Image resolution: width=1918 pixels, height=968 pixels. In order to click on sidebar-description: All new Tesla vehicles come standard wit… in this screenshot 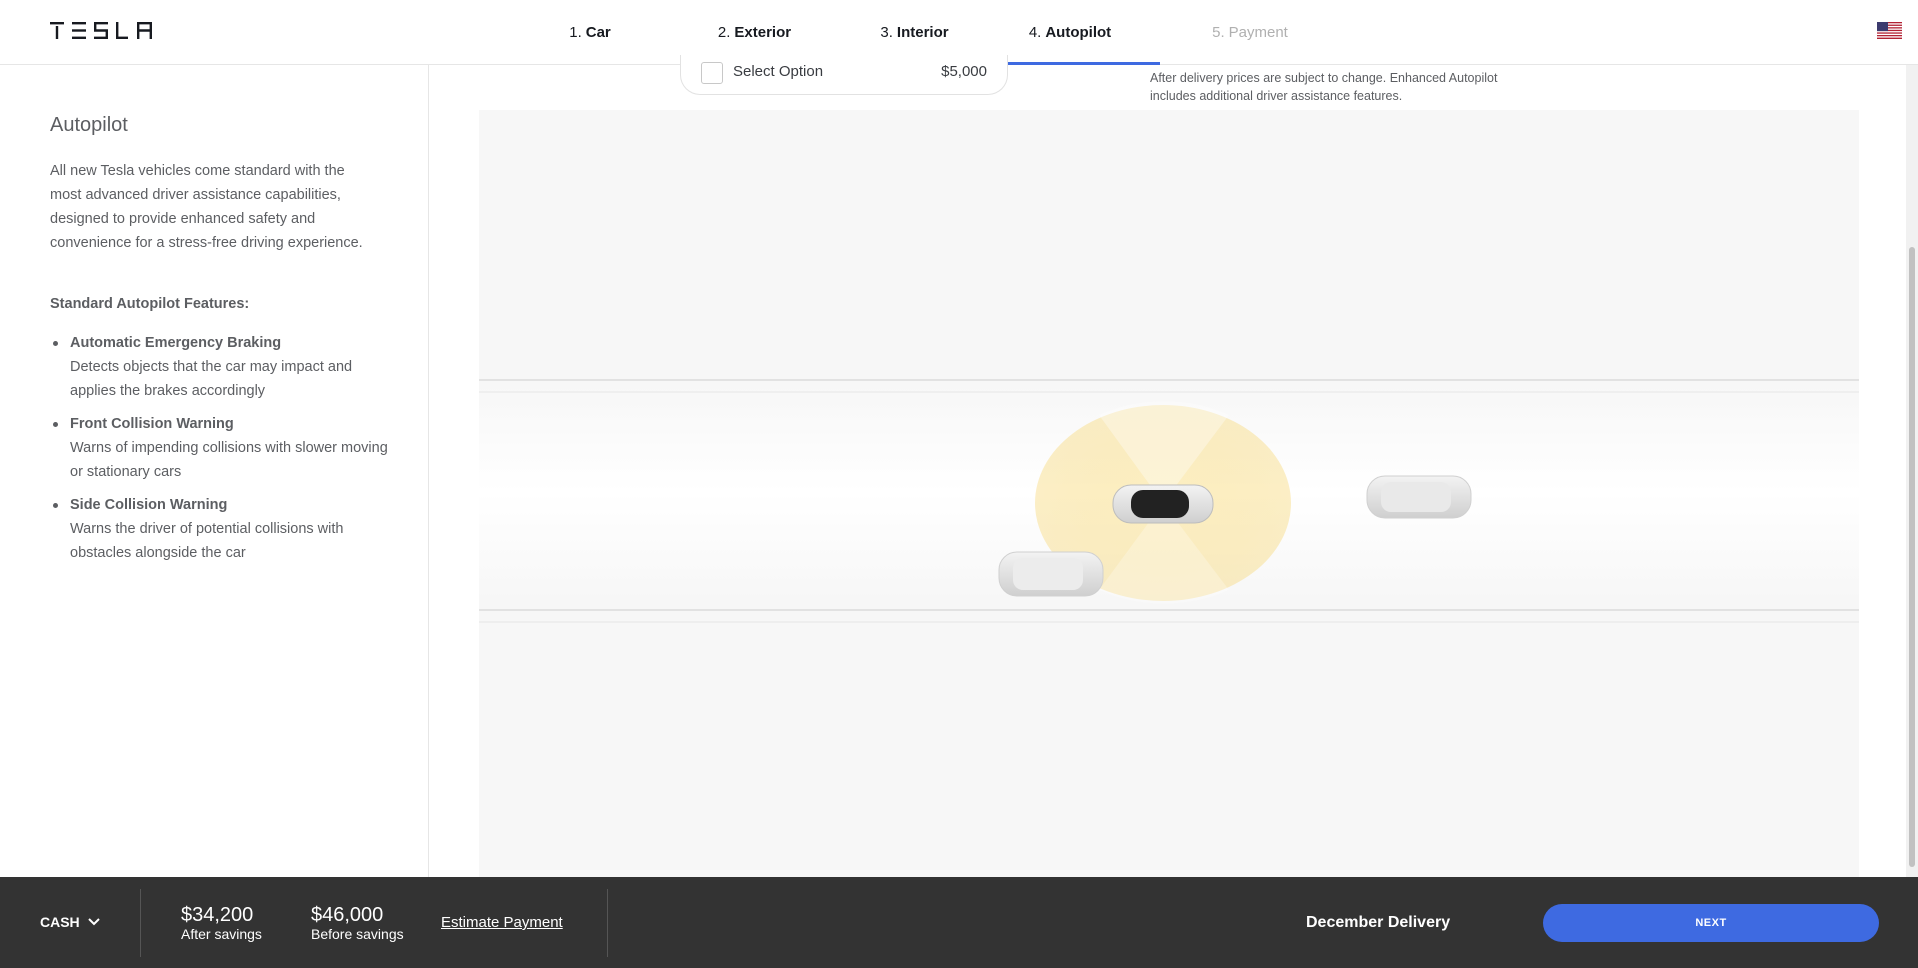, I will do `click(206, 207)`.